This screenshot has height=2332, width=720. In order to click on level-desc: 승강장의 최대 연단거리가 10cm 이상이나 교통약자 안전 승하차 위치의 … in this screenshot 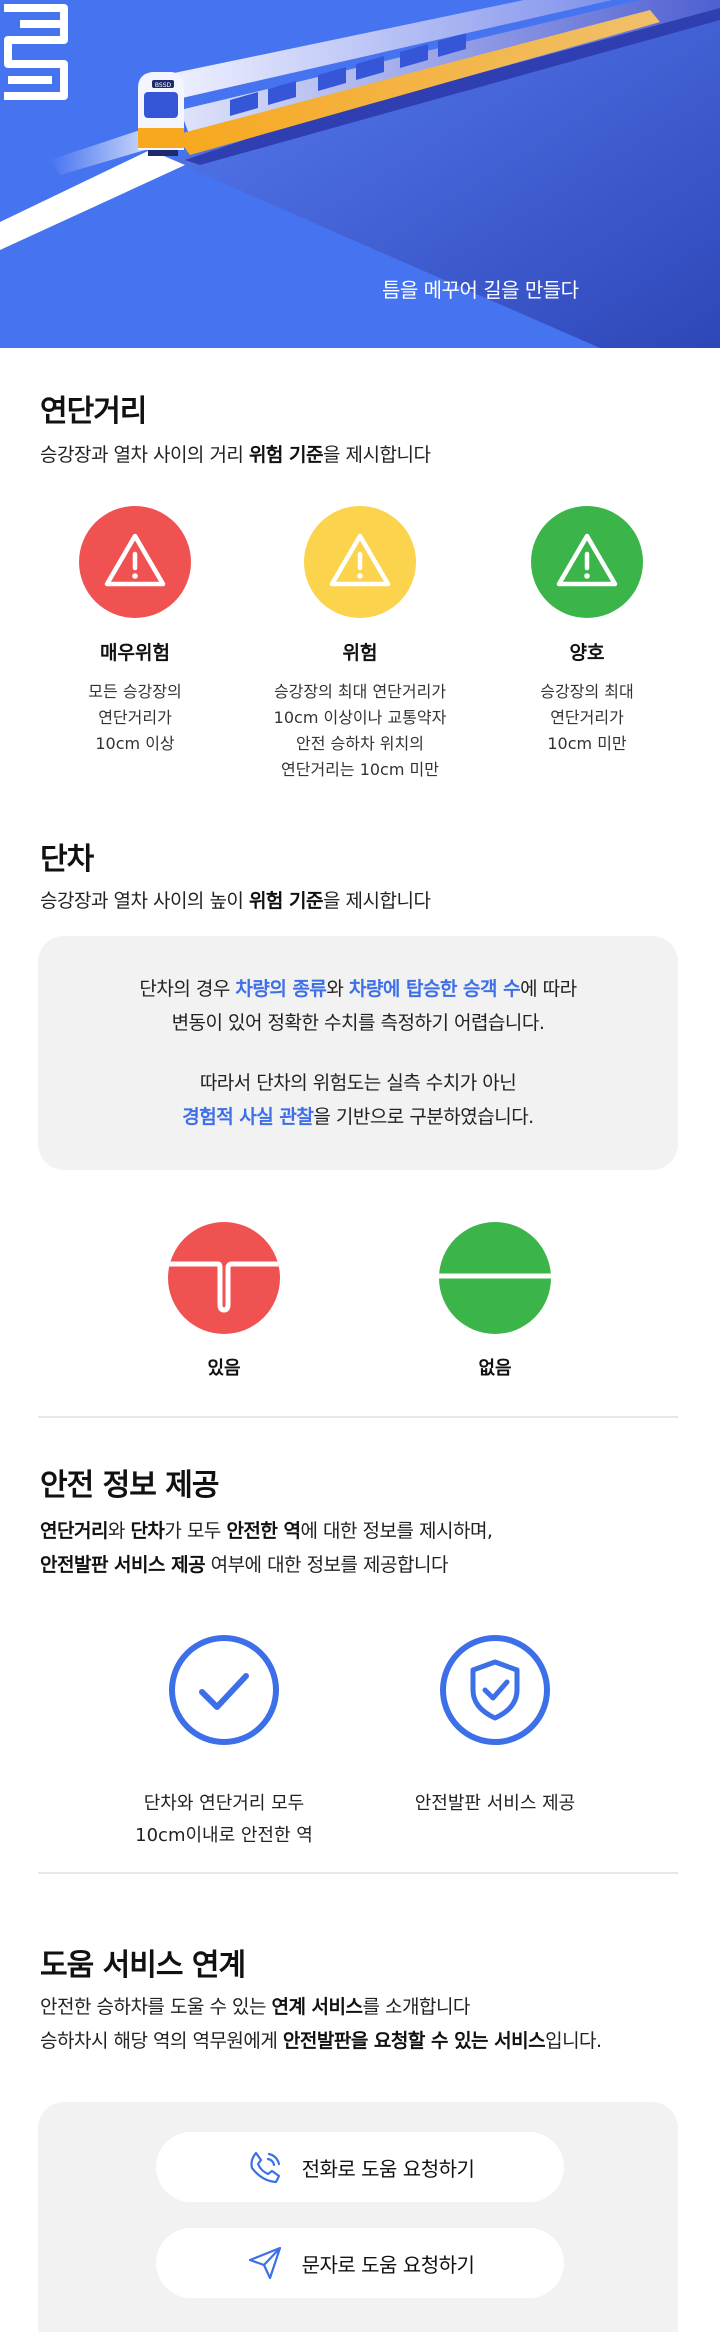, I will do `click(360, 730)`.